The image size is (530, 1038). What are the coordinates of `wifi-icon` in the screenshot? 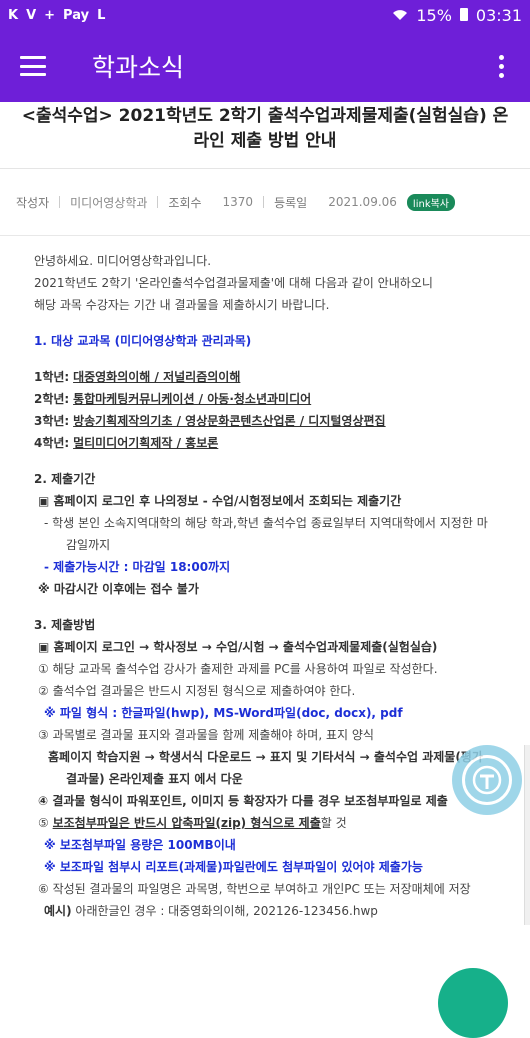 It's located at (400, 15).